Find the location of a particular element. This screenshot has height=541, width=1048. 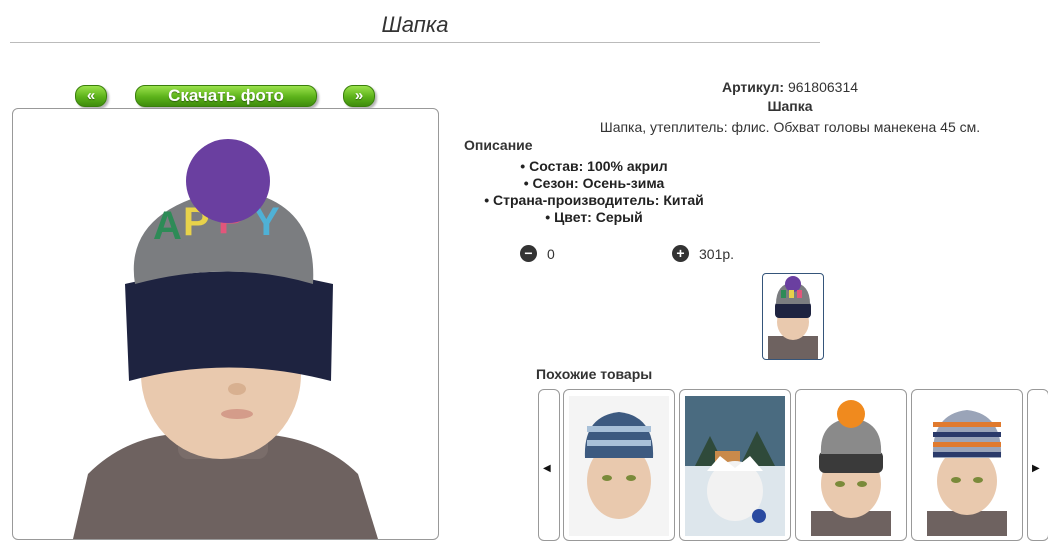

download-photo-button: Скачать фото is located at coordinates (226, 96).